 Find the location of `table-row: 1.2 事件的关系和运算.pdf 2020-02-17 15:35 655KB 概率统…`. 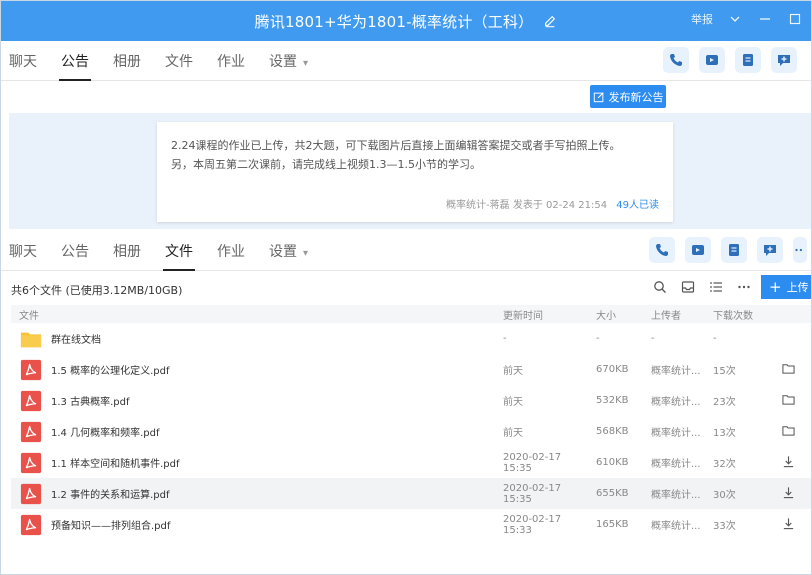

table-row: 1.2 事件的关系和运算.pdf 2020-02-17 15:35 655KB 概率统… is located at coordinates (411, 493).